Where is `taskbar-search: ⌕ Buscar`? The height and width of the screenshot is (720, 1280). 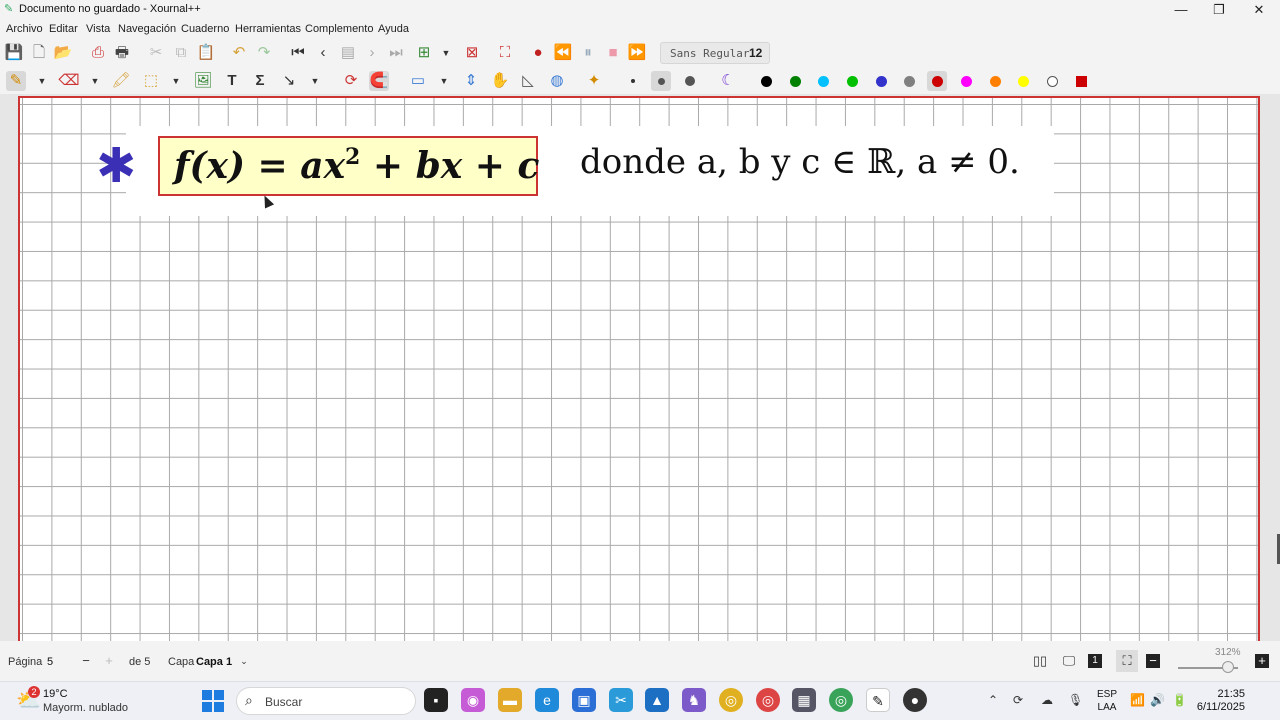
taskbar-search: ⌕ Buscar is located at coordinates (326, 701).